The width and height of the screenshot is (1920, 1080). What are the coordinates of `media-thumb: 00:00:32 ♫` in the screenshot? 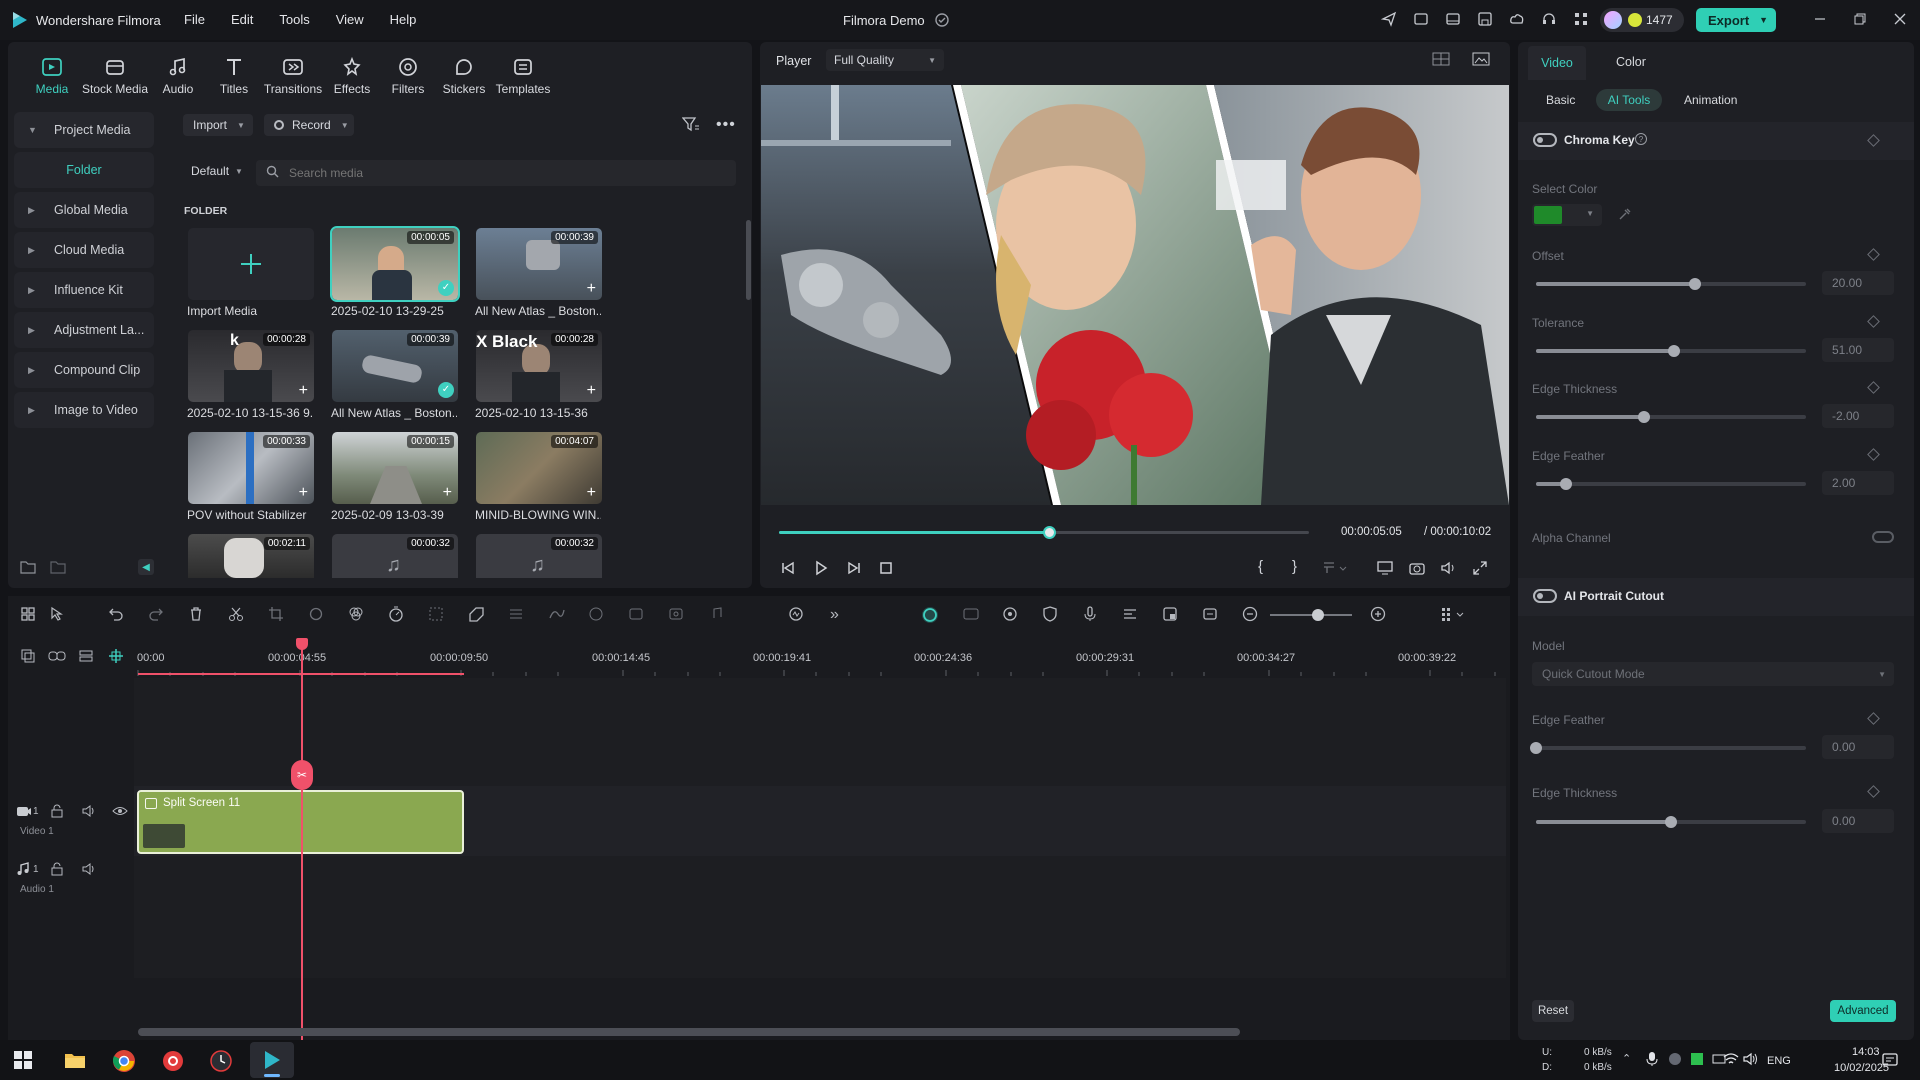 It's located at (395, 556).